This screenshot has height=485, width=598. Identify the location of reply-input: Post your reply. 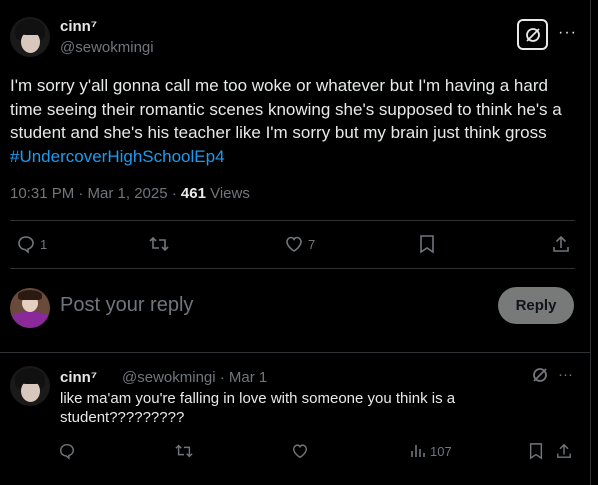
(126, 305).